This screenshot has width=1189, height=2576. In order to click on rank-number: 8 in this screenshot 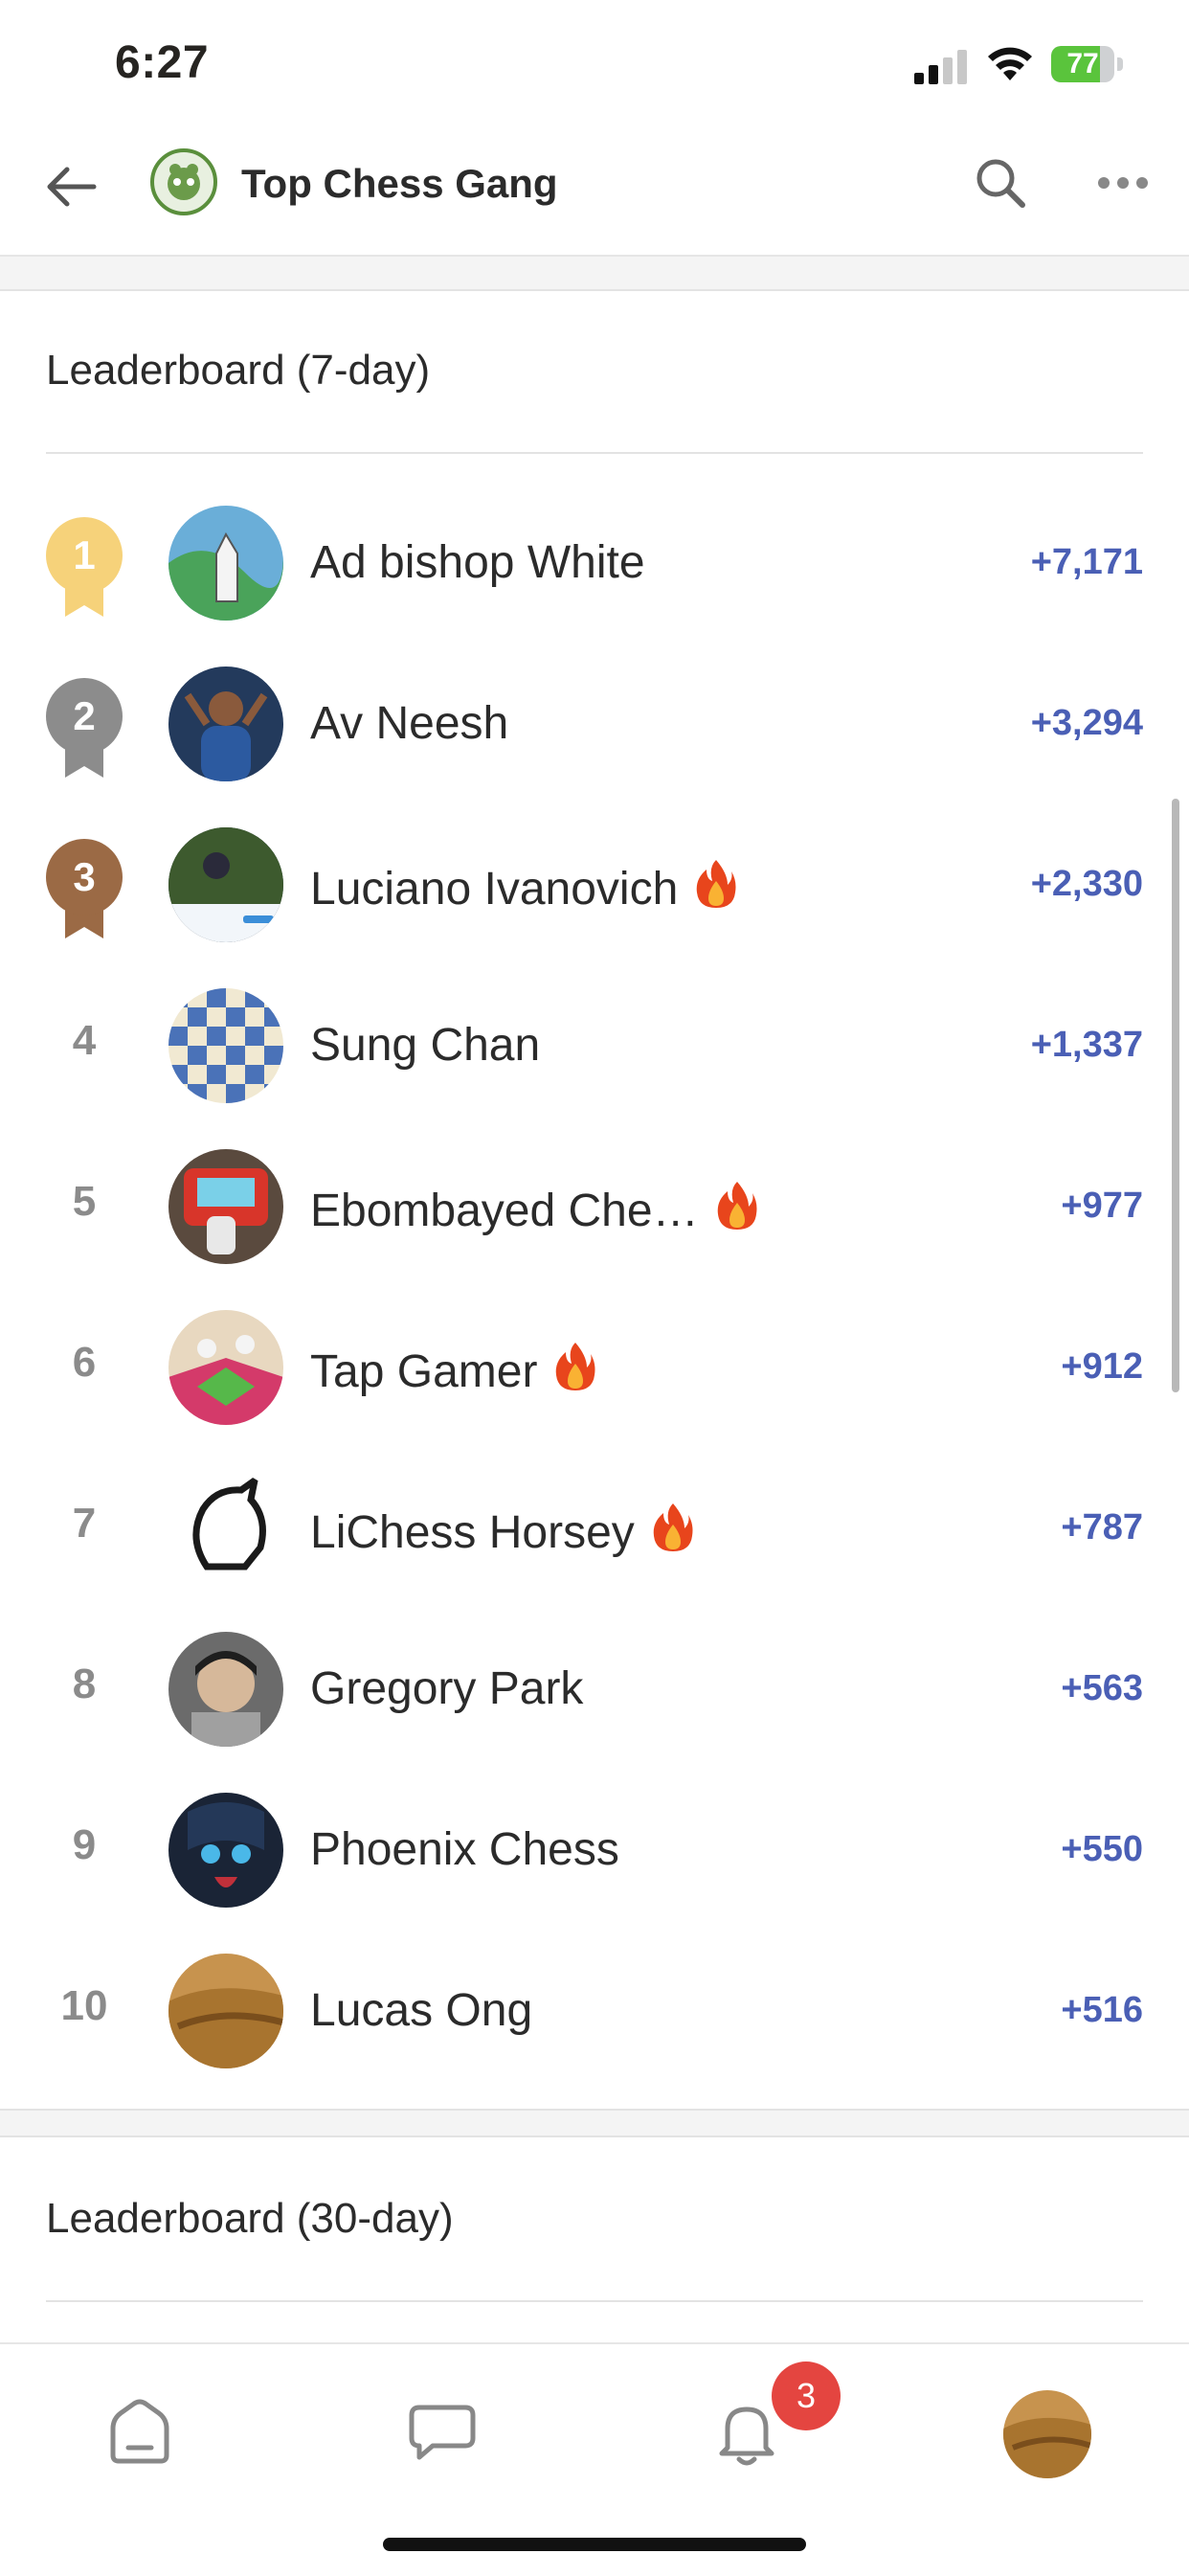, I will do `click(84, 1684)`.